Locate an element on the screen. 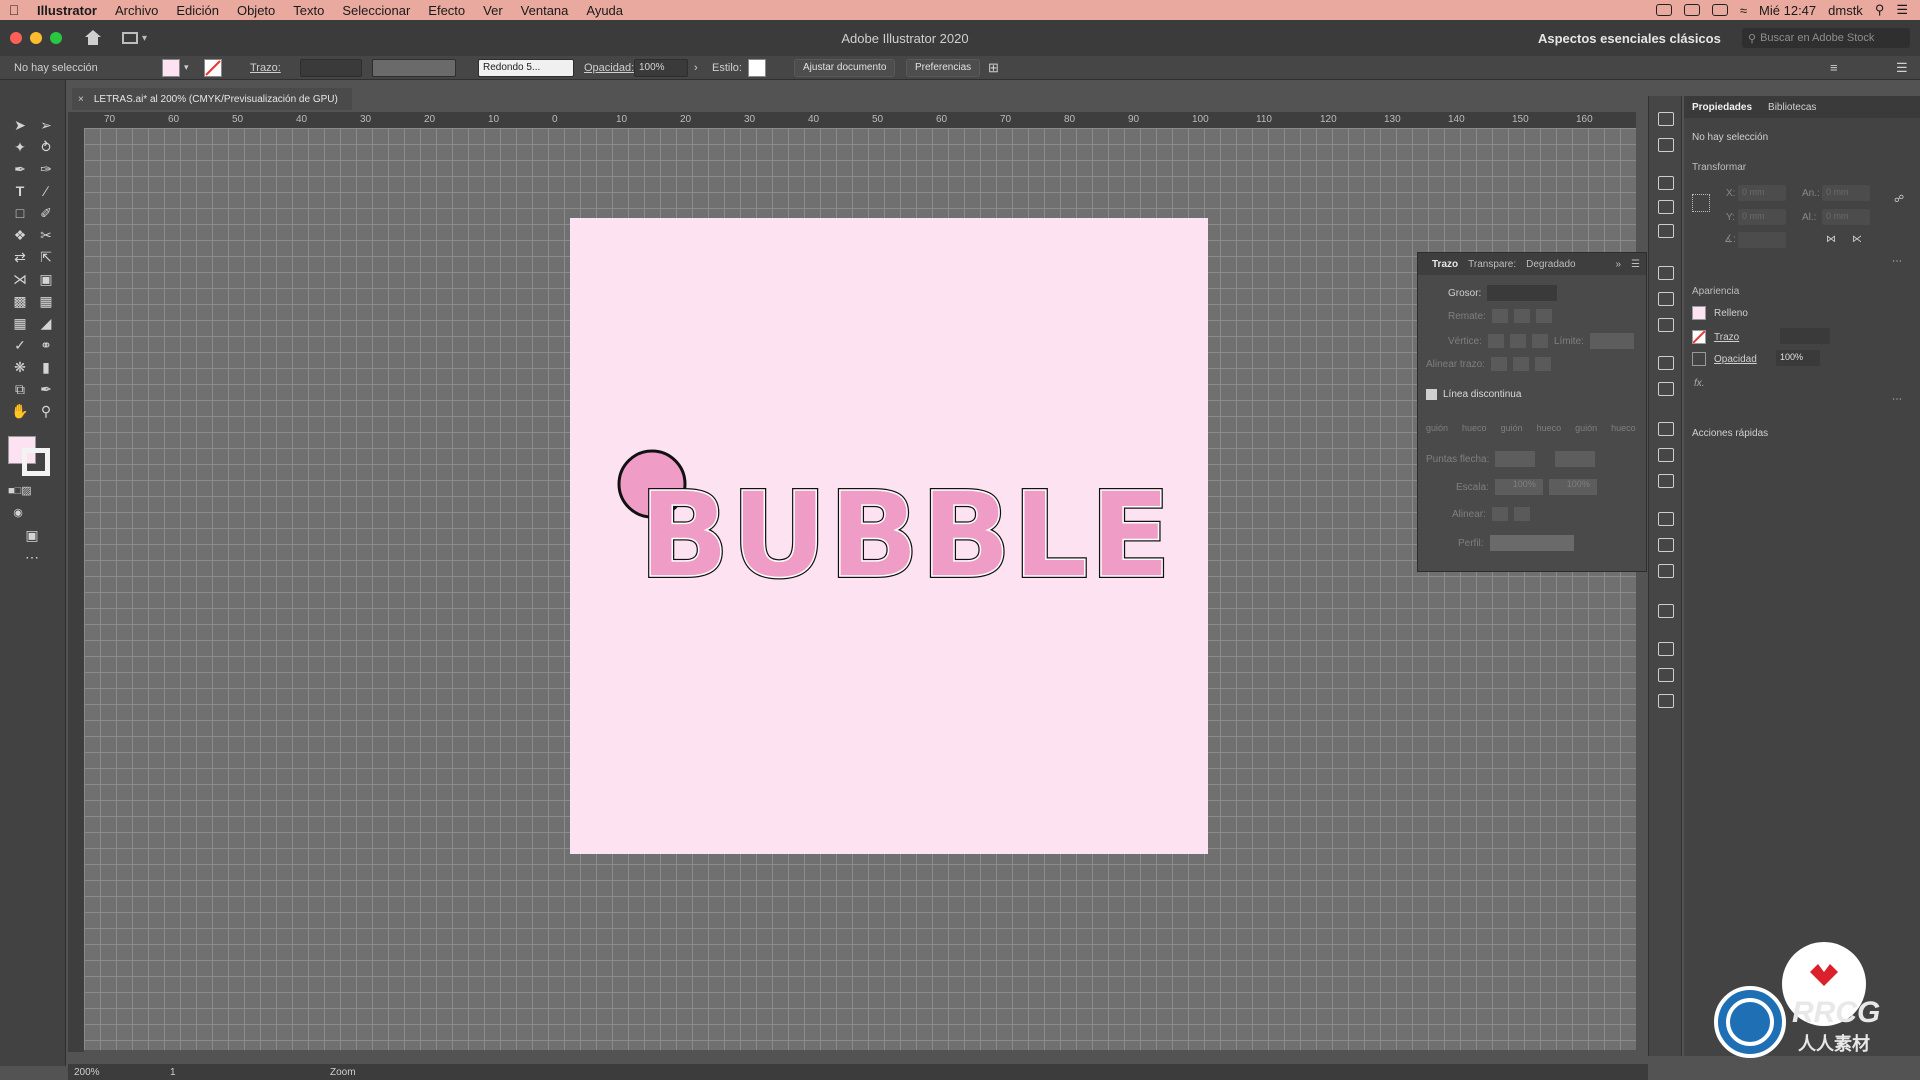 This screenshot has height=1080, width=1920. reflect-tool-icon: ⇄ is located at coordinates (20, 257).